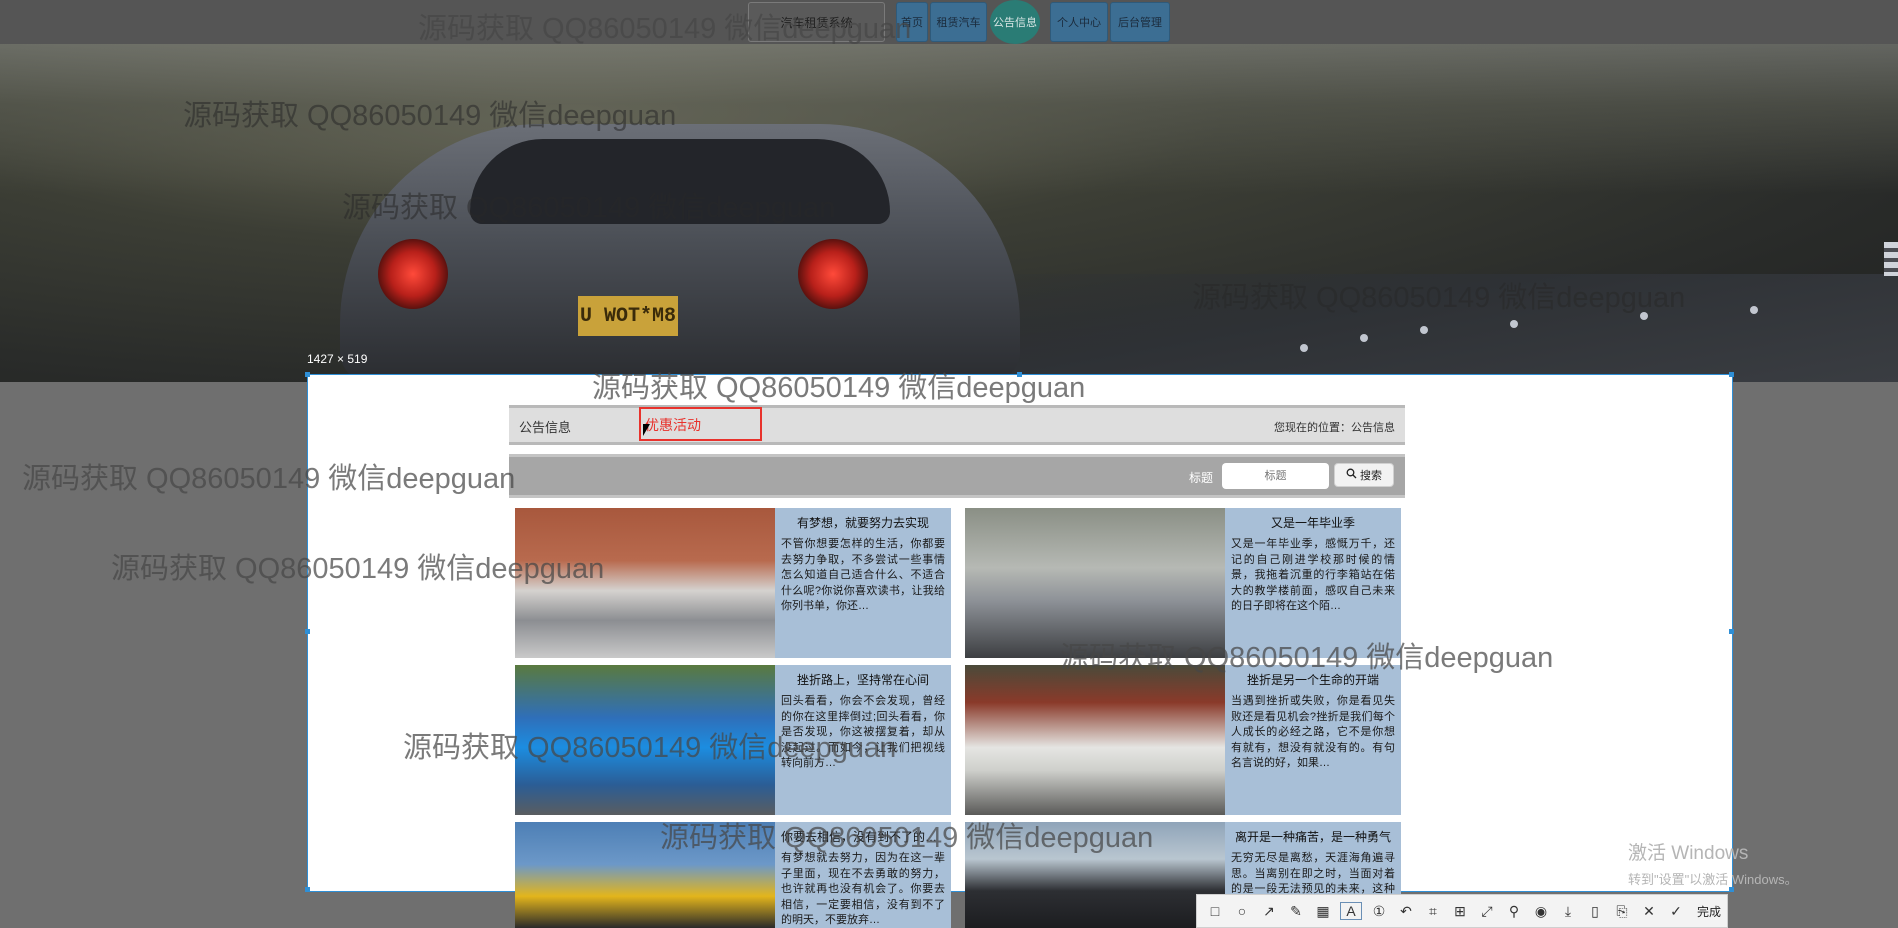 This screenshot has height=928, width=1898. What do you see at coordinates (862, 680) in the screenshot?
I see `card-title: 挫折路上，坚持常在心间` at bounding box center [862, 680].